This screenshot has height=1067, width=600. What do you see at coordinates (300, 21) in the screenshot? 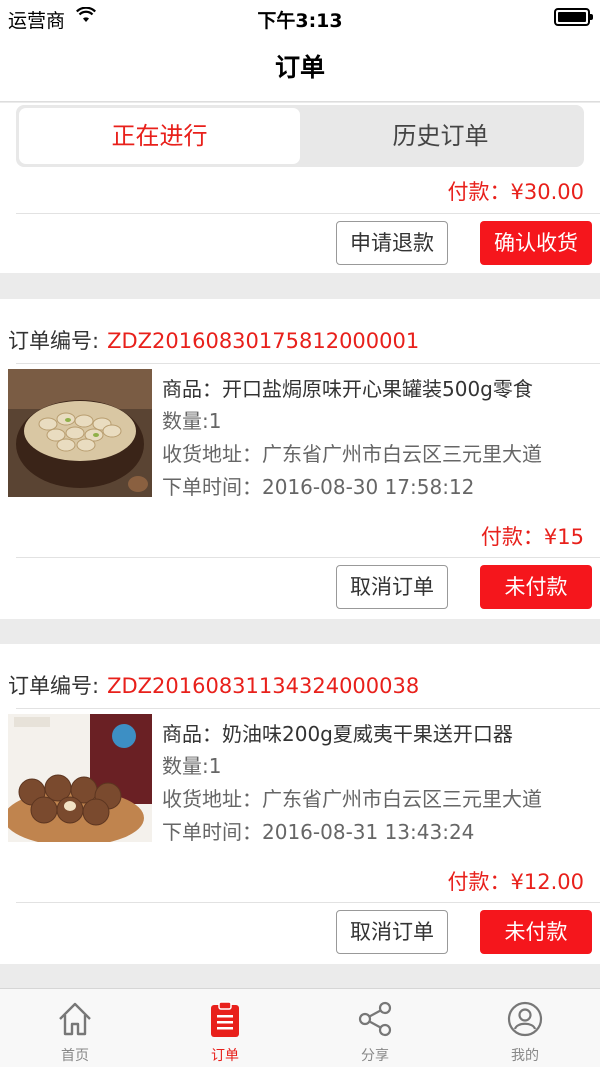
I see `clock: 下午3:13` at bounding box center [300, 21].